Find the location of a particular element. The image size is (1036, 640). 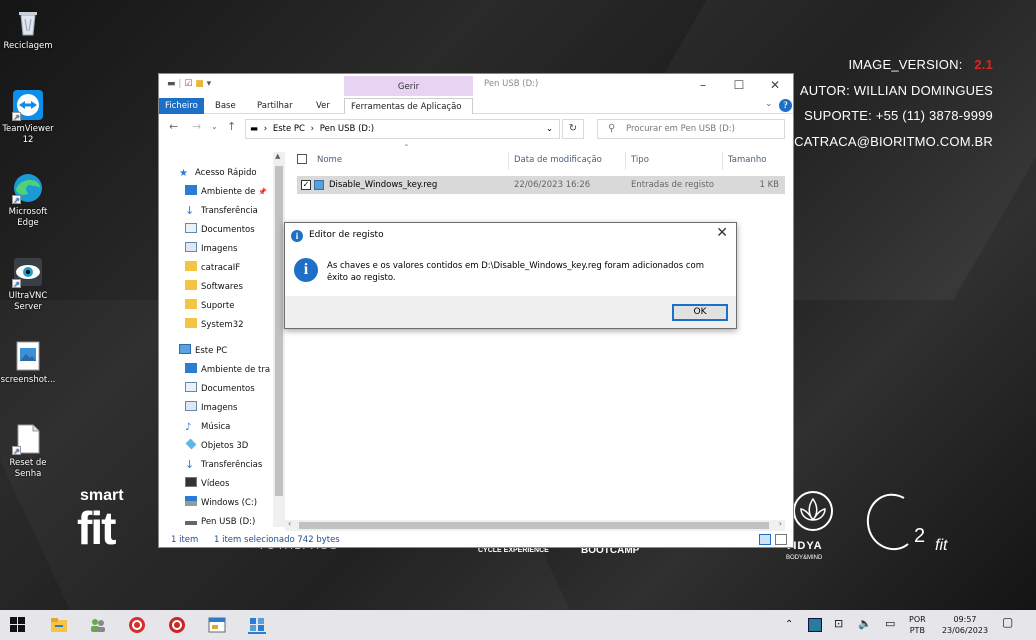

folder-icon is located at coordinates (191, 323).